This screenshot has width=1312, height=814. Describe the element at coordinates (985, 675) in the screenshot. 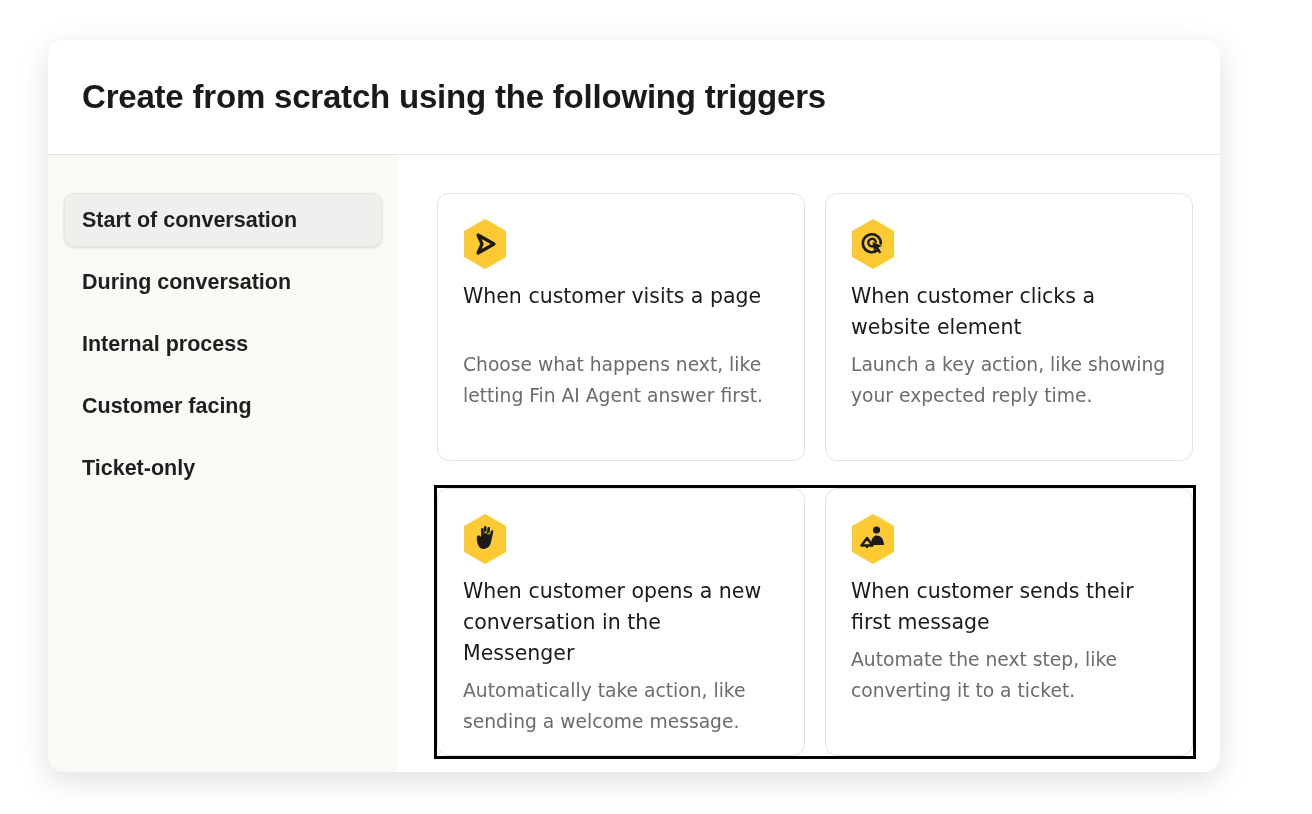

I see `card-description: Automate the next step, like converting it to a ticket.` at that location.